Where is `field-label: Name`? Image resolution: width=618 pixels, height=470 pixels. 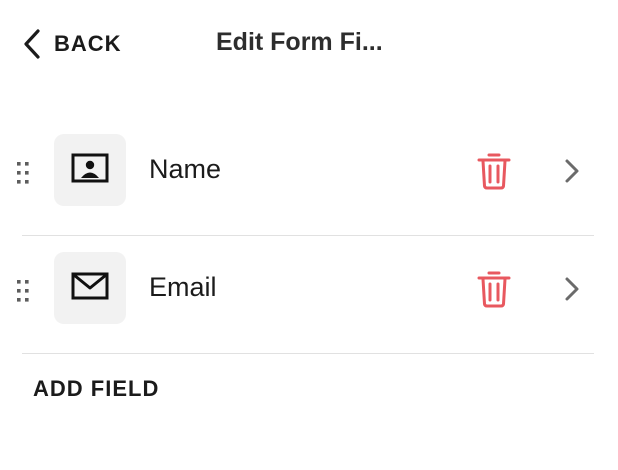 field-label: Name is located at coordinates (185, 169).